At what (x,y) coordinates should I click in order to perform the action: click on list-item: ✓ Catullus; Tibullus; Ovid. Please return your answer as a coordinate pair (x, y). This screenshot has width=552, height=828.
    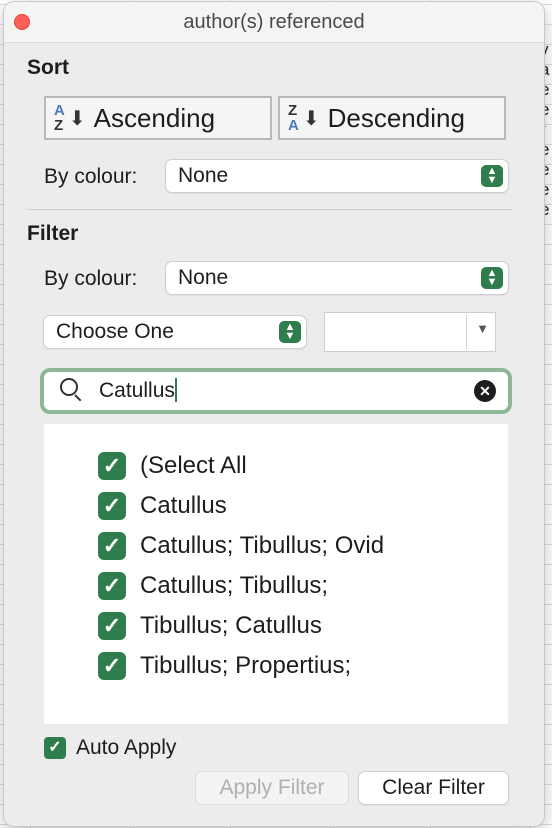
    Looking at the image, I should click on (241, 546).